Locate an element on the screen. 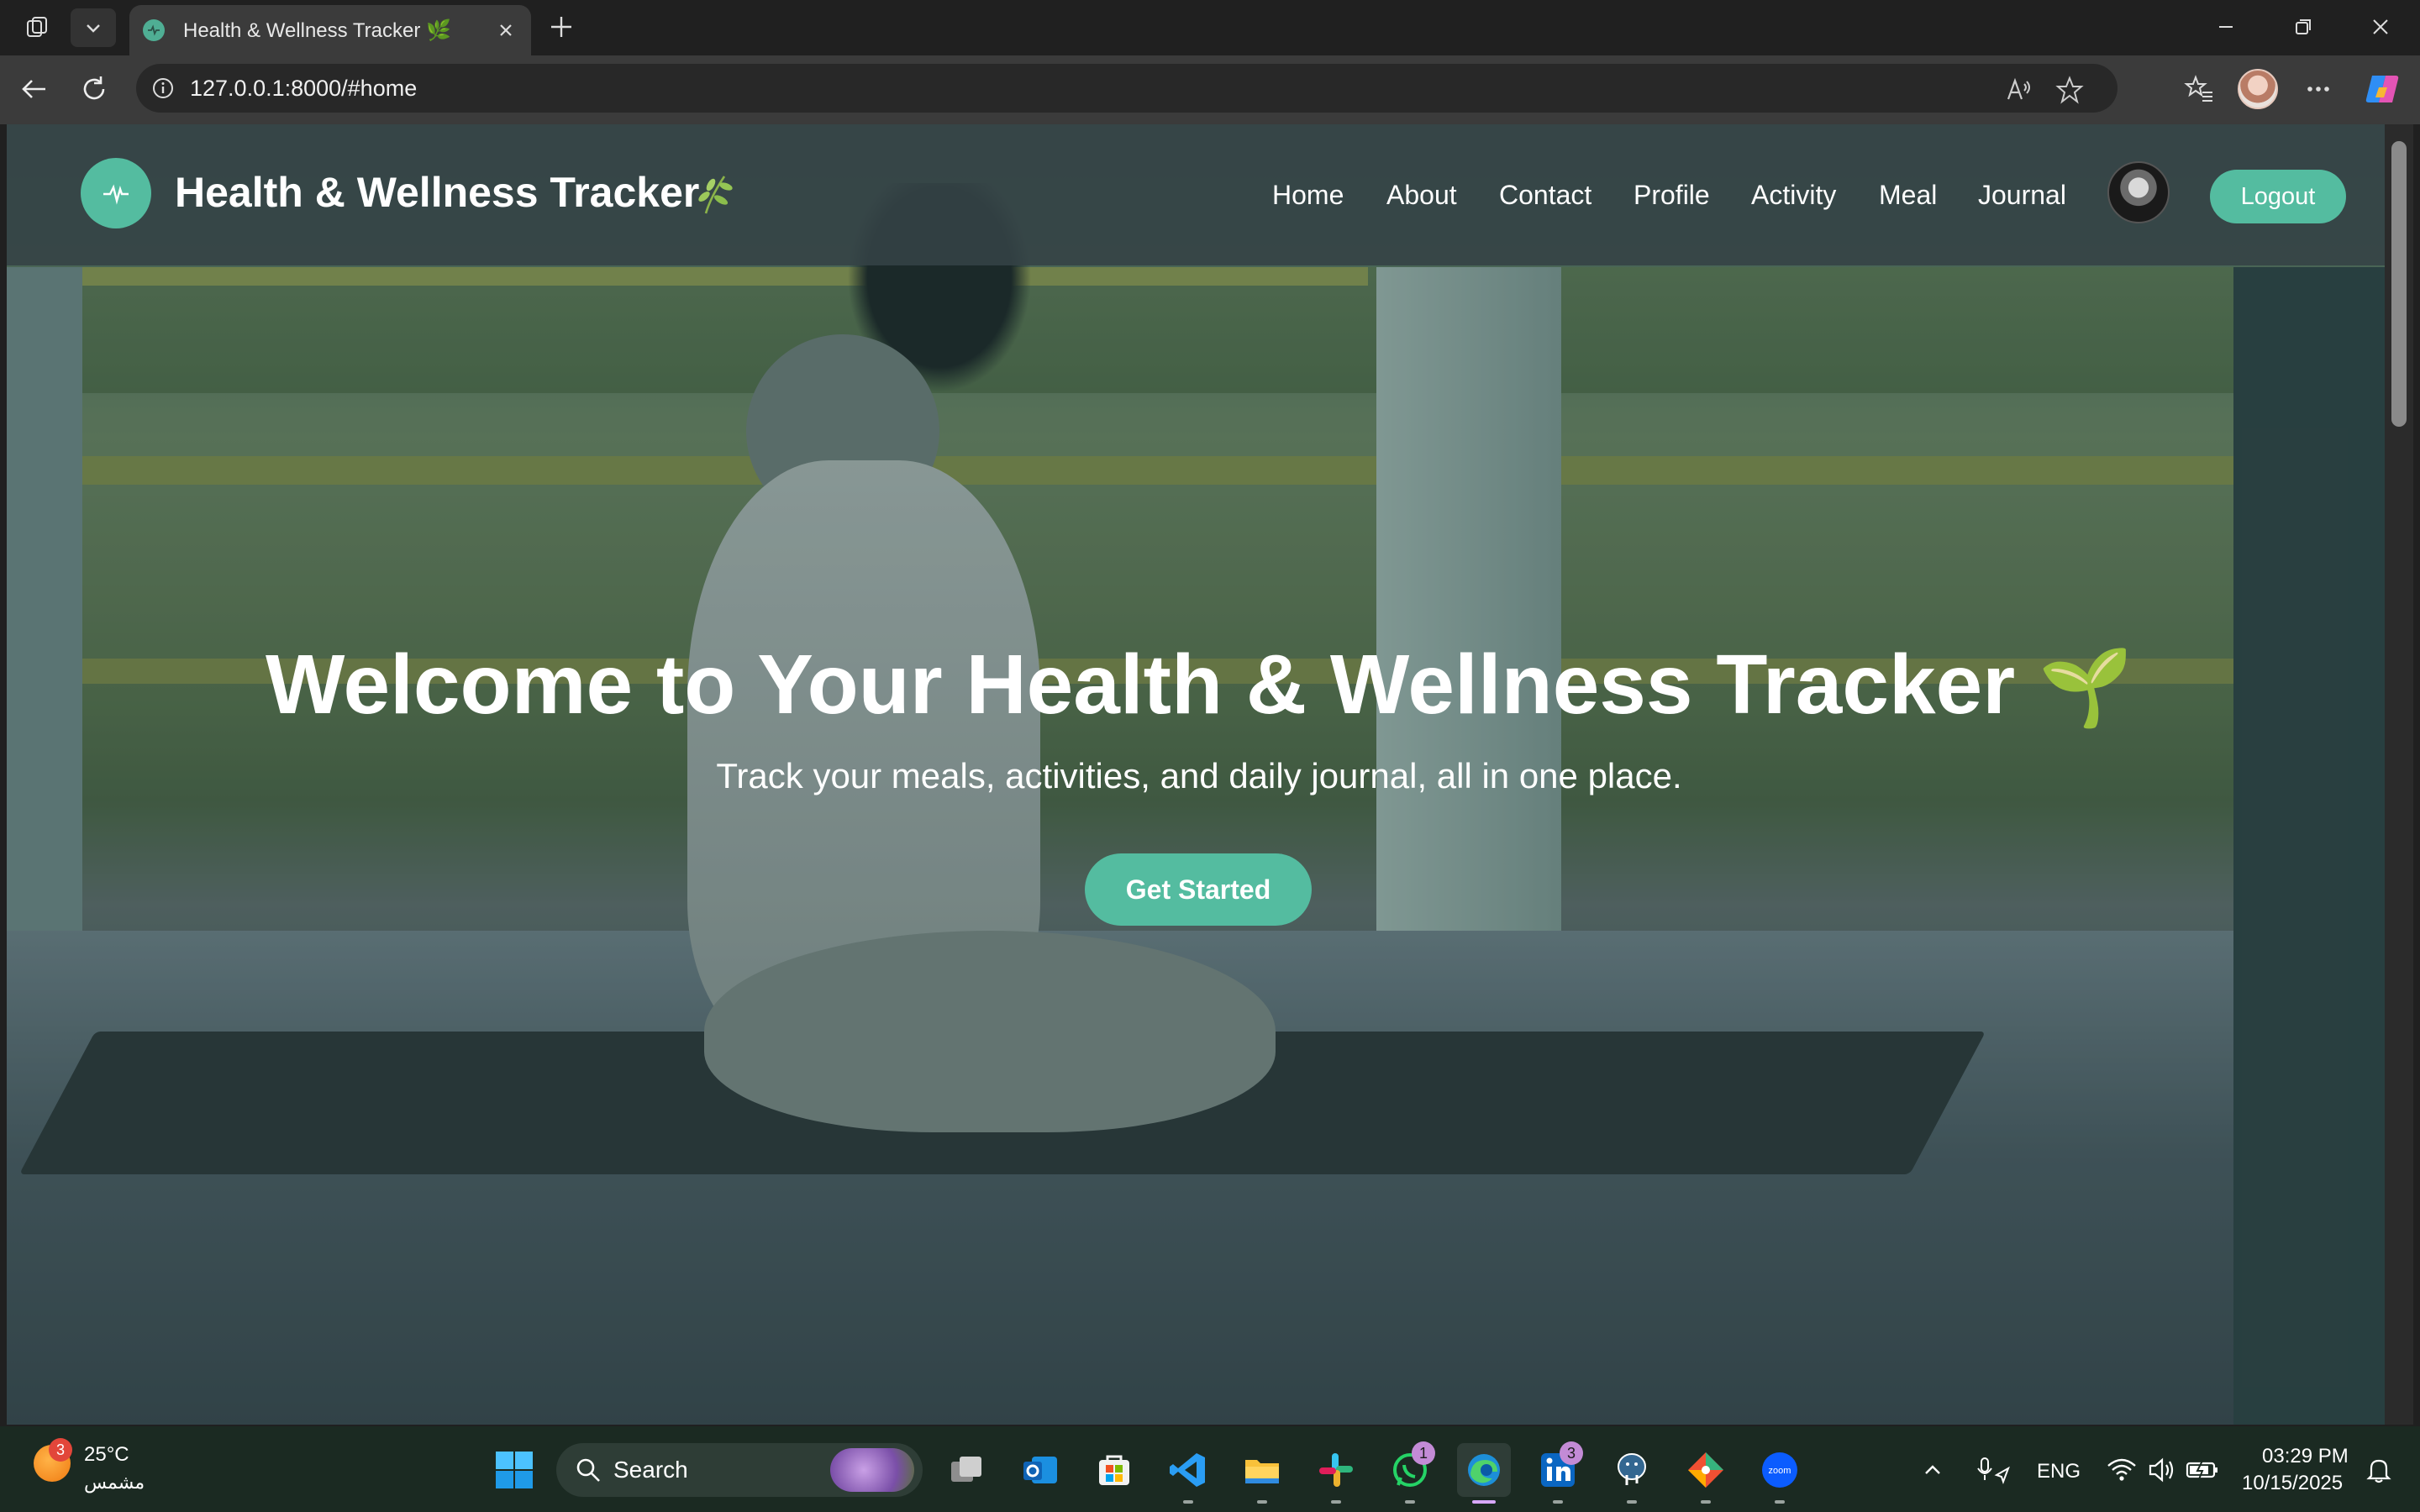 The height and width of the screenshot is (1512, 2420). info-icon is located at coordinates (163, 88).